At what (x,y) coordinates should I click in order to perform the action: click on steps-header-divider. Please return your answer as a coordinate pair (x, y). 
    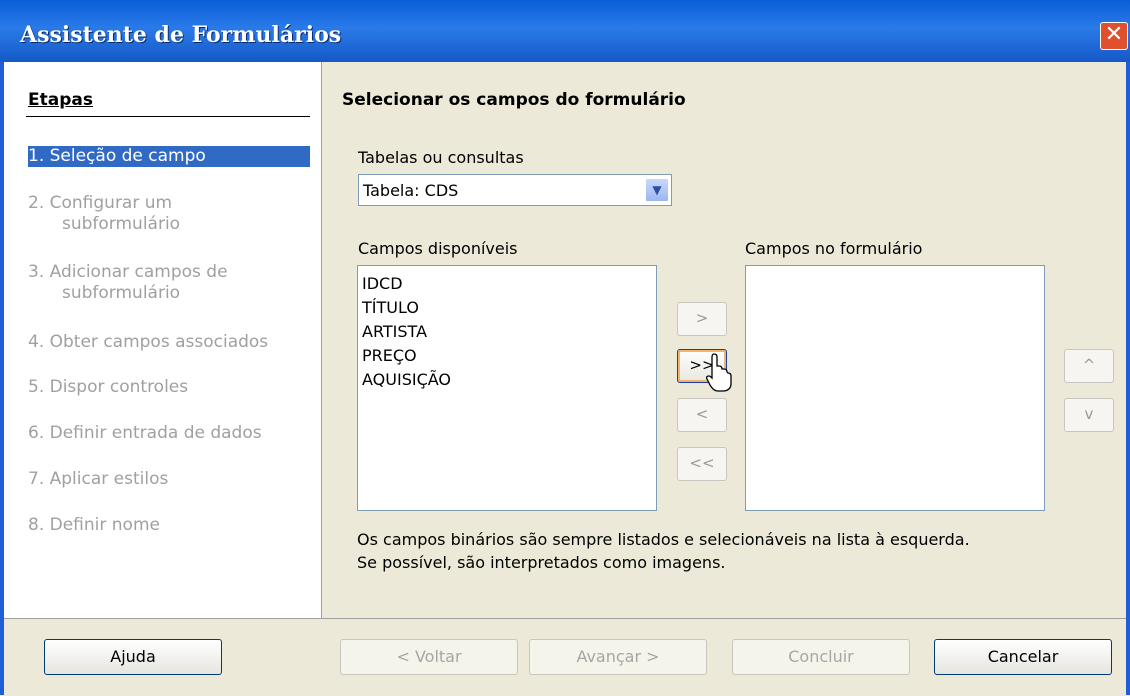
    Looking at the image, I should click on (168, 116).